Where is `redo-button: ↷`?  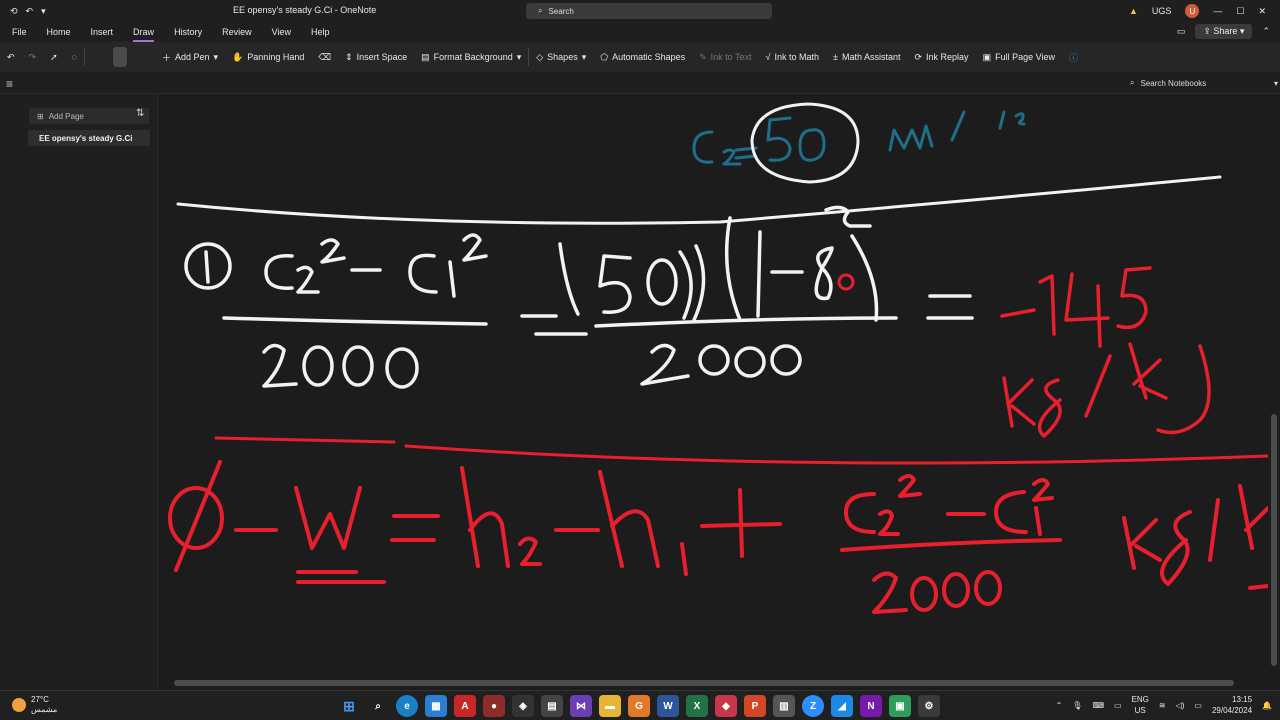 redo-button: ↷ is located at coordinates (33, 57).